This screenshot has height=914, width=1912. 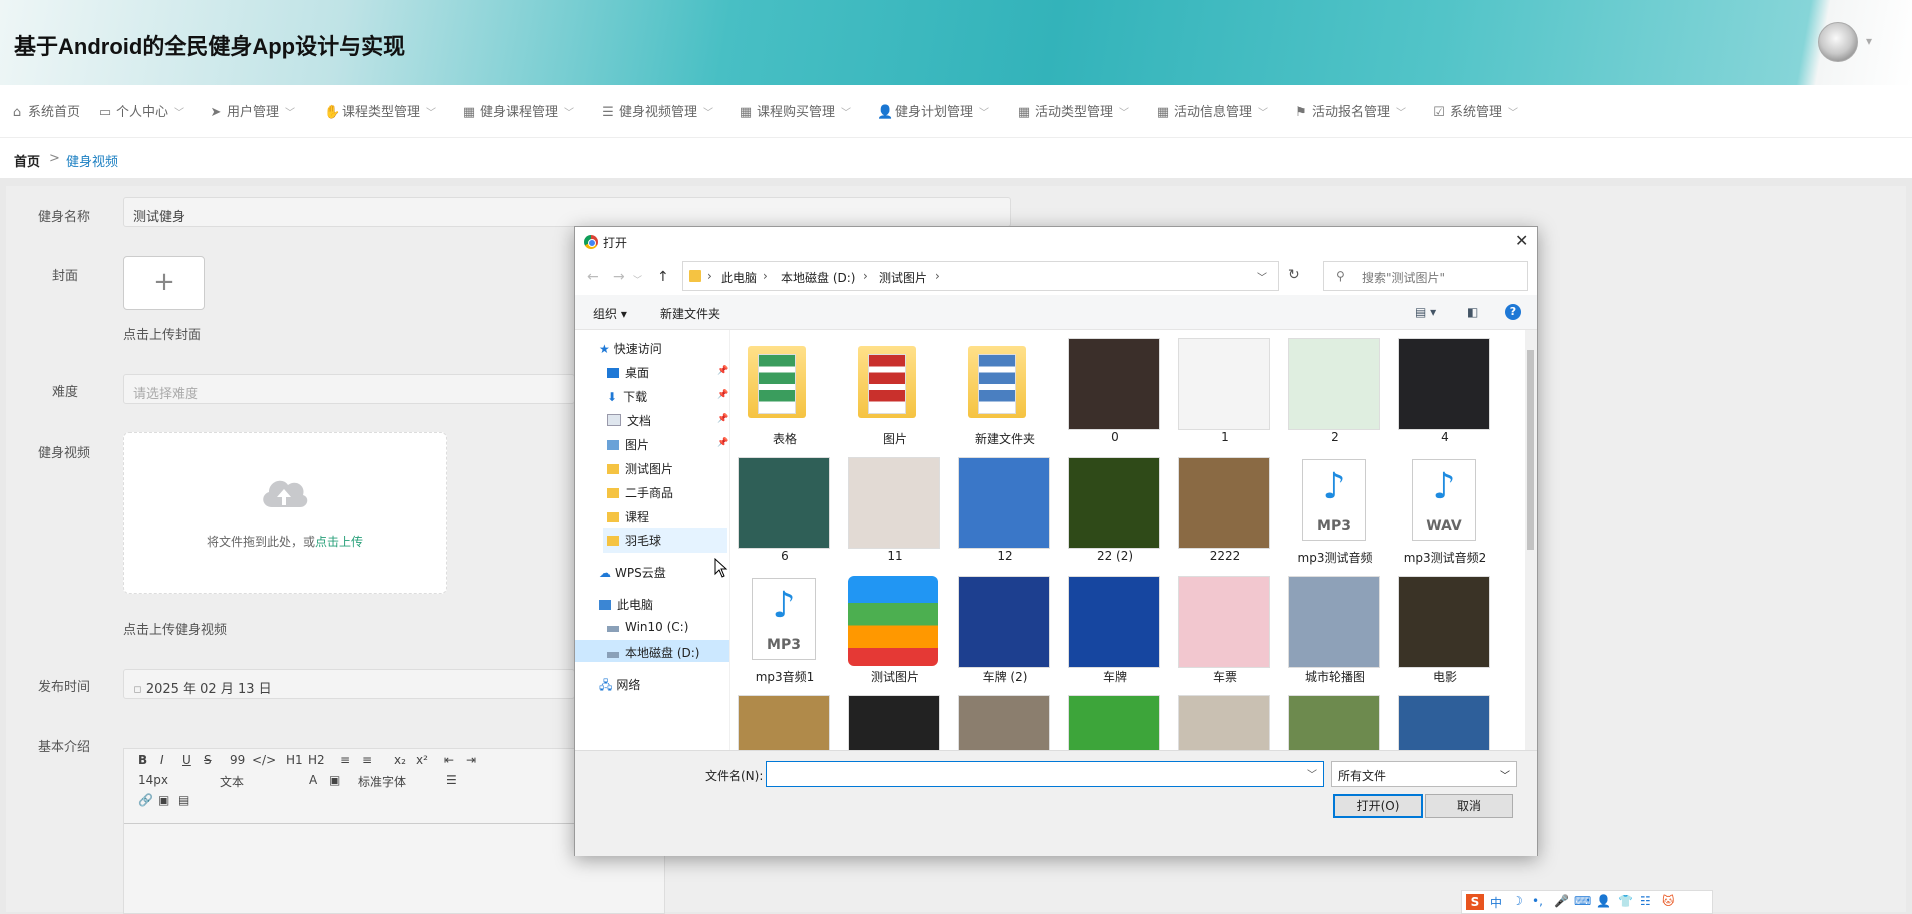 I want to click on file-item: ♪ WAV mp3测试音频2, so click(x=1445, y=512).